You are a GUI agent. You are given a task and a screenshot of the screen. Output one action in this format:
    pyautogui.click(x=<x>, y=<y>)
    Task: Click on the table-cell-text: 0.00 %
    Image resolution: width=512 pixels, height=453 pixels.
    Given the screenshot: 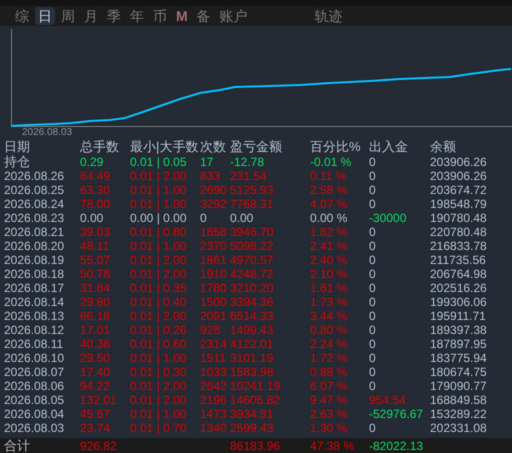 What is the action you would take?
    pyautogui.click(x=329, y=218)
    